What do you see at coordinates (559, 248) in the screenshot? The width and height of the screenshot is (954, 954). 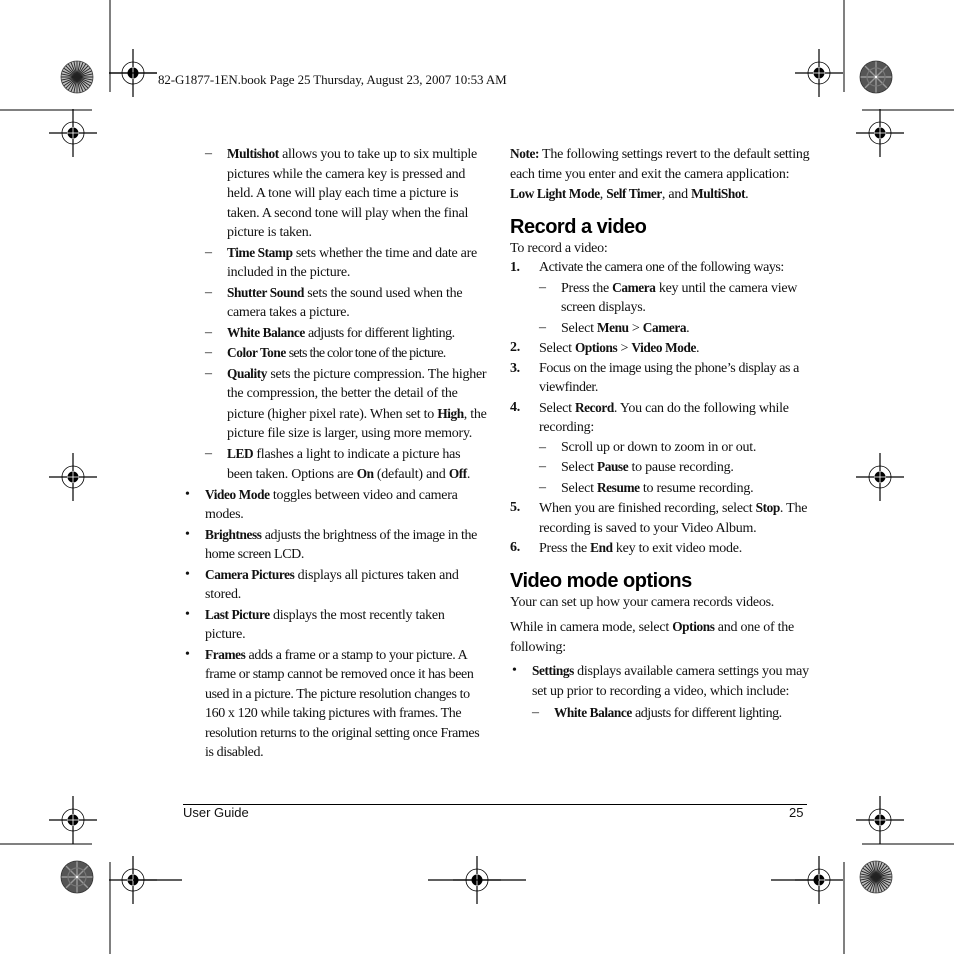 I see `record-intro: To record a video:` at bounding box center [559, 248].